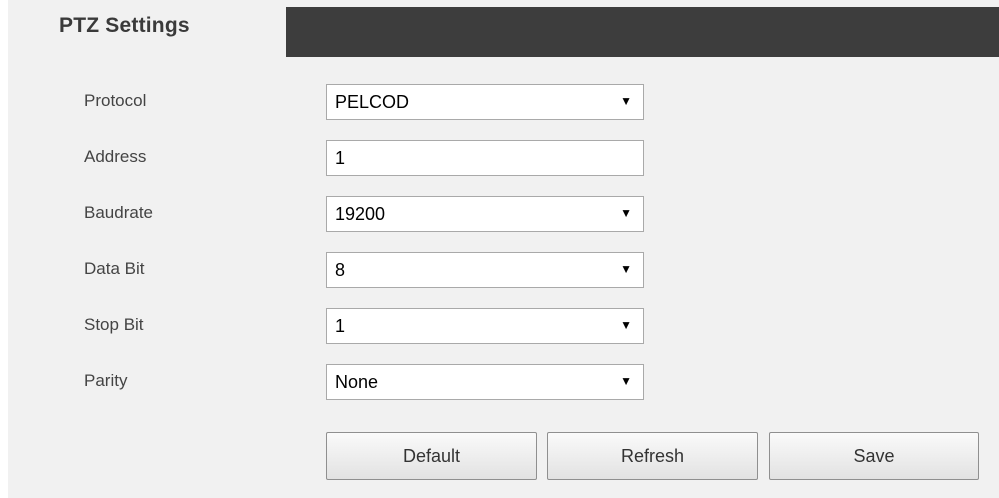  I want to click on data-bit-select: 8 ▼, so click(485, 270).